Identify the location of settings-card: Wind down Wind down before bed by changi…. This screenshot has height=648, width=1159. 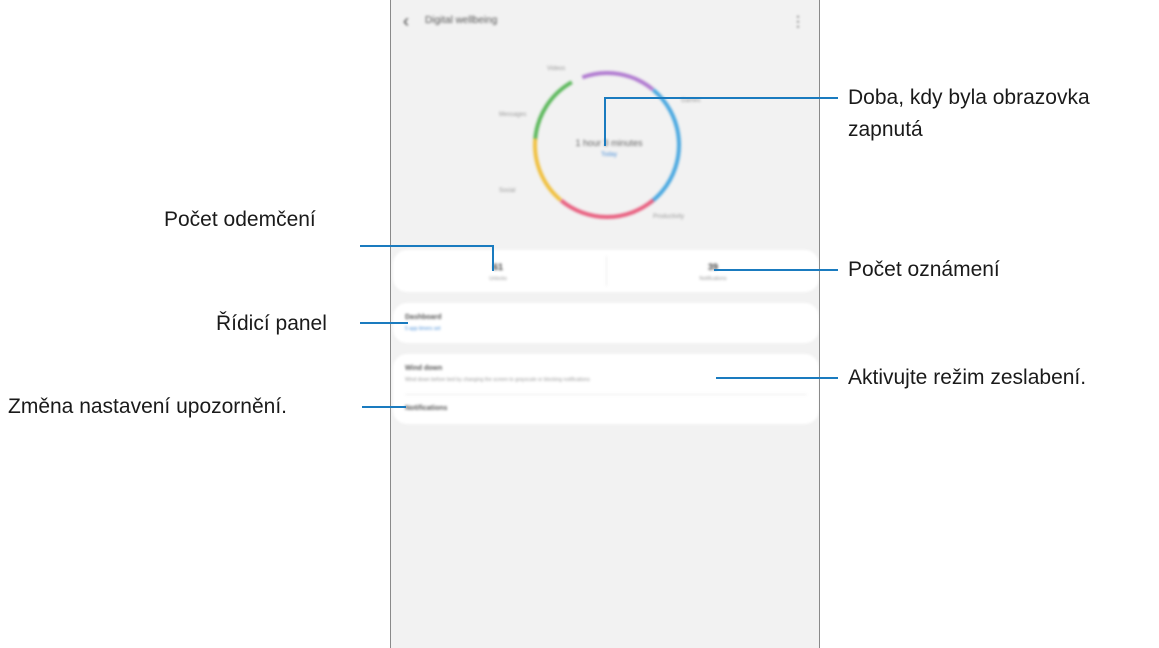
(606, 389).